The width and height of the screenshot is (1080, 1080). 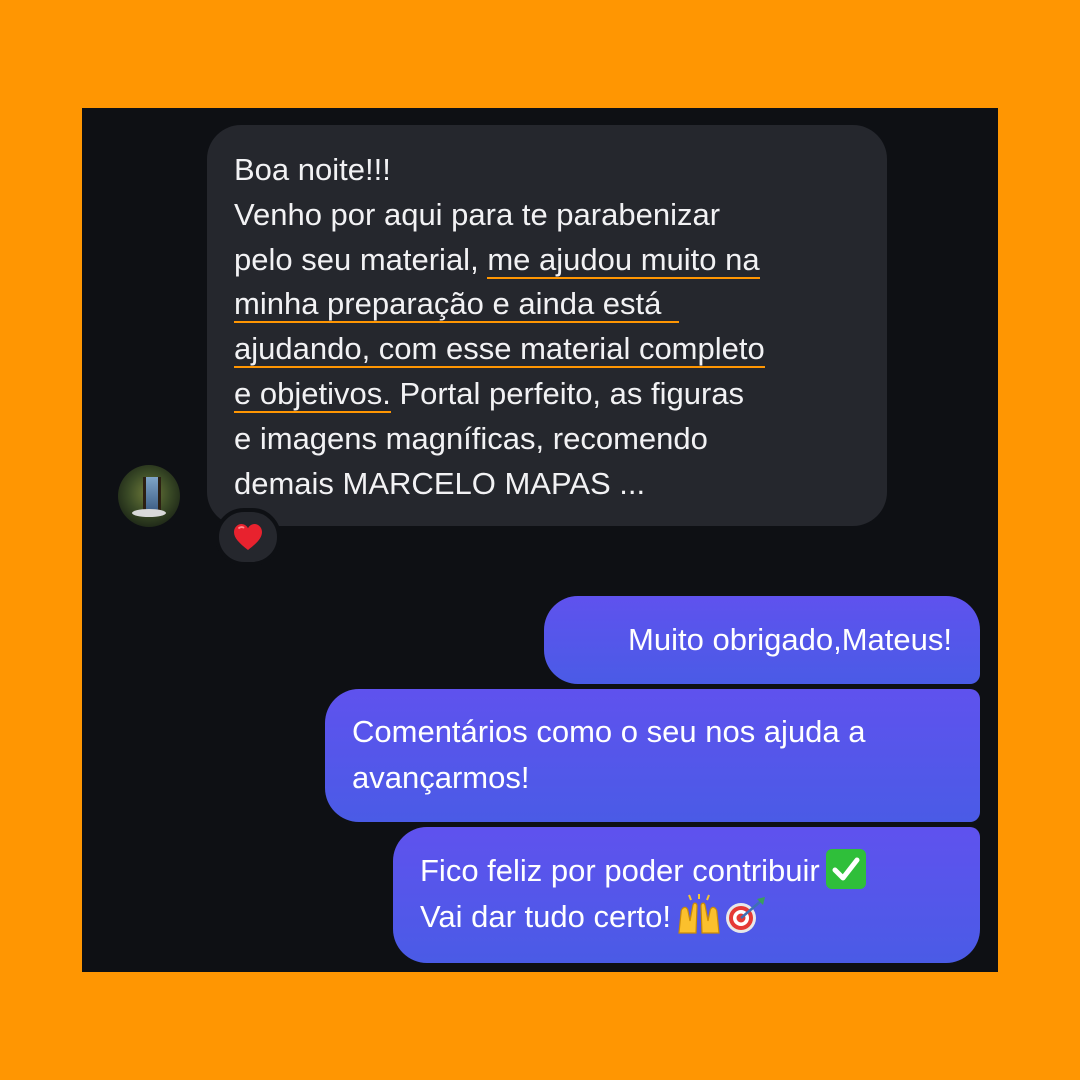 What do you see at coordinates (790, 639) in the screenshot?
I see `message-line: Muito obrigado,Mateus!` at bounding box center [790, 639].